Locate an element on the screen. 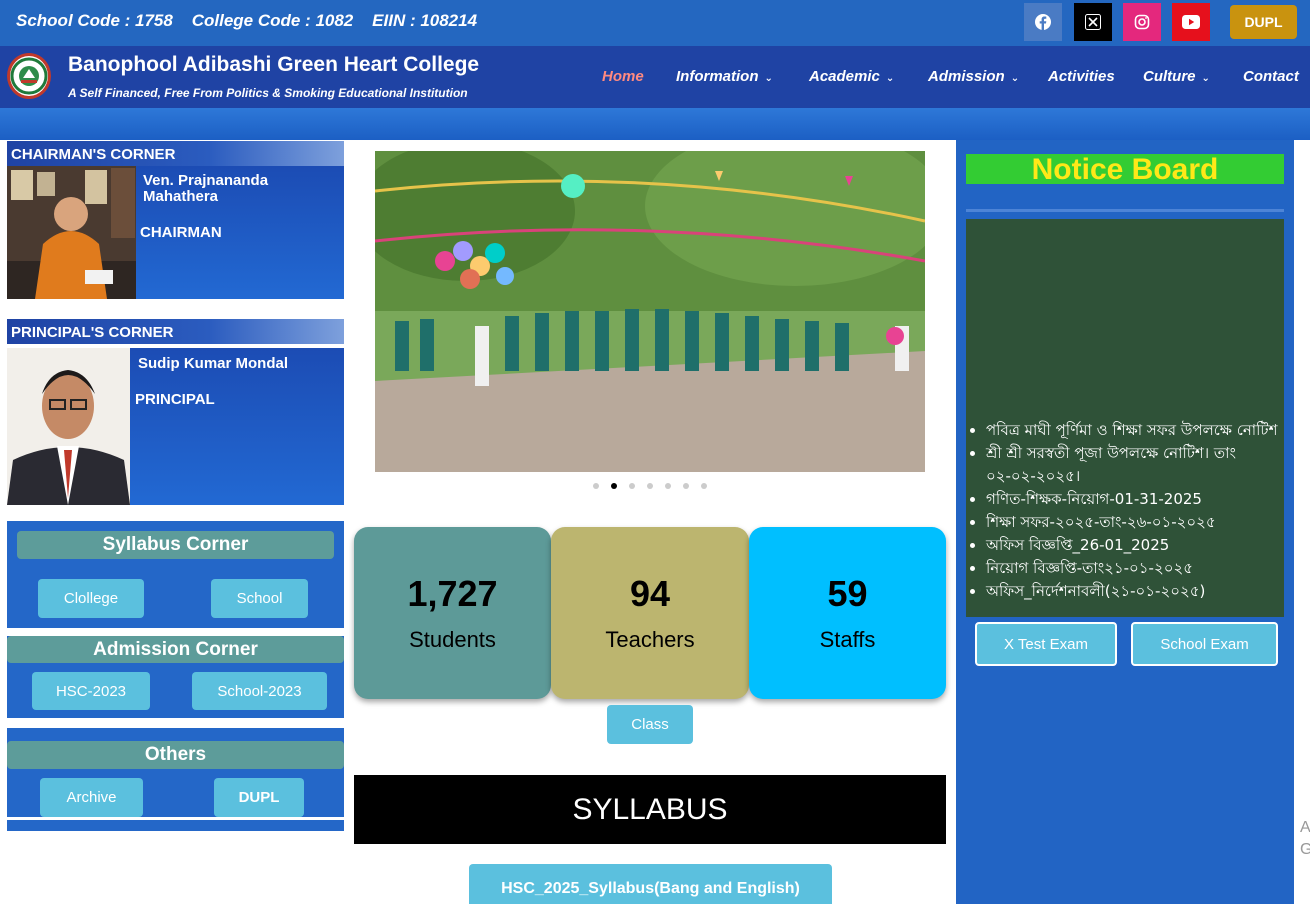 This screenshot has width=1310, height=904. hsc-2023-admission-button: HSC-2023 is located at coordinates (91, 691).